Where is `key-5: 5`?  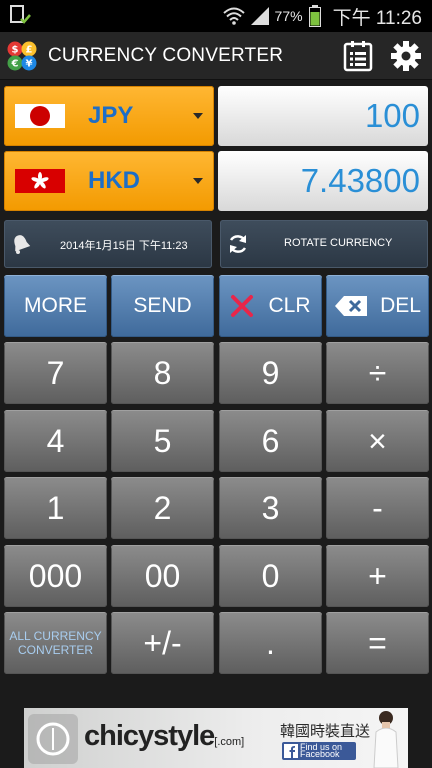
key-5: 5 is located at coordinates (162, 441).